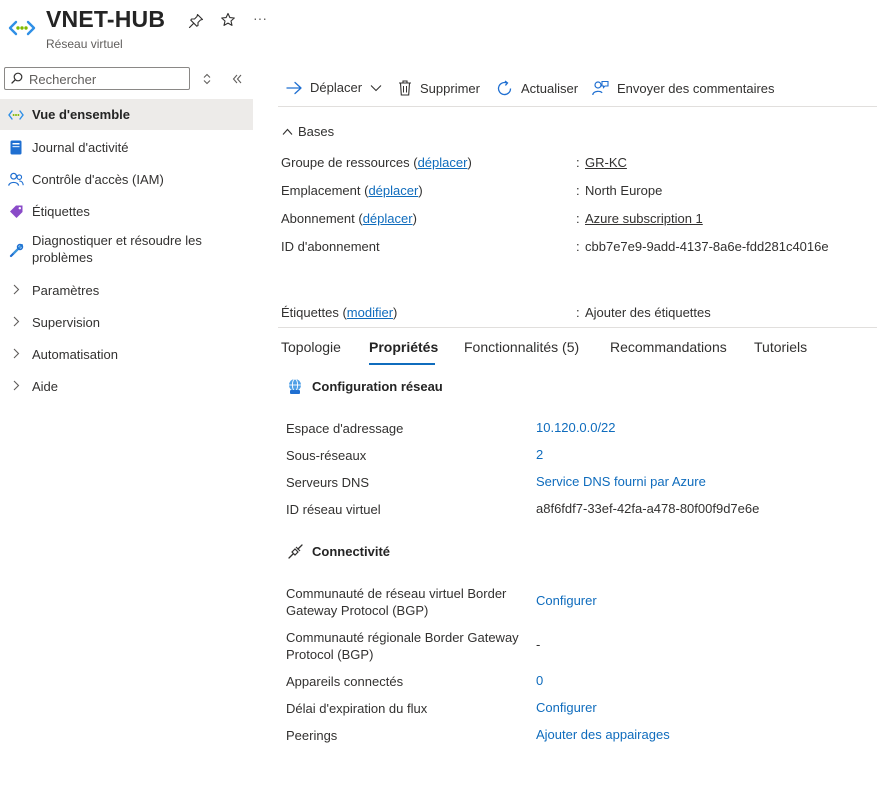  What do you see at coordinates (577, 327) in the screenshot?
I see `essentials-divider` at bounding box center [577, 327].